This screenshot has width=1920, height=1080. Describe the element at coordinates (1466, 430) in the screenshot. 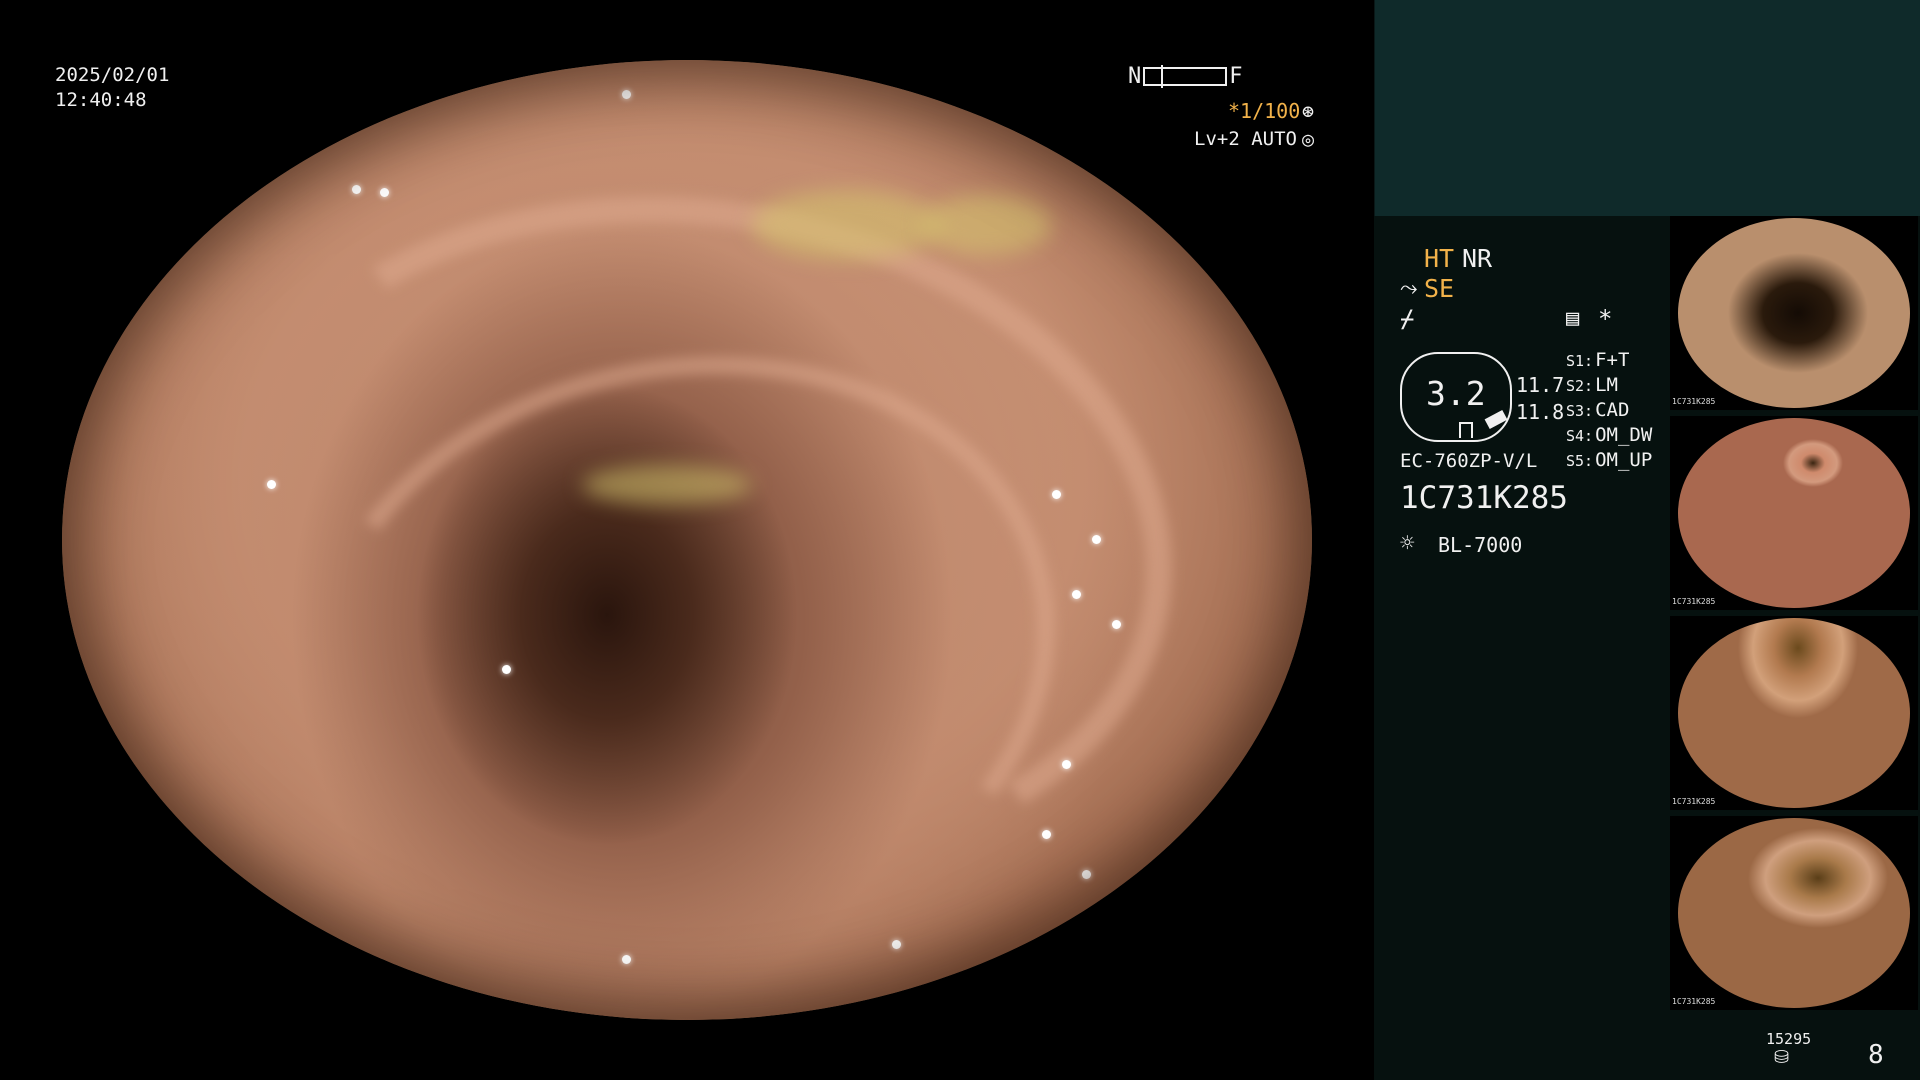

I see `zoom-mark` at that location.